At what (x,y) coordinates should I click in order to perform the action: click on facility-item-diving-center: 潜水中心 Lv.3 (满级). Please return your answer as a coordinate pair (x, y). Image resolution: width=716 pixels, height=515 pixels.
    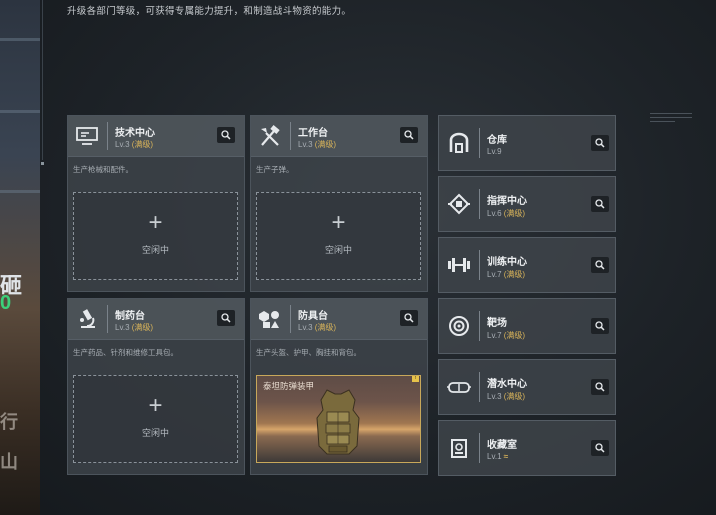
    Looking at the image, I should click on (527, 387).